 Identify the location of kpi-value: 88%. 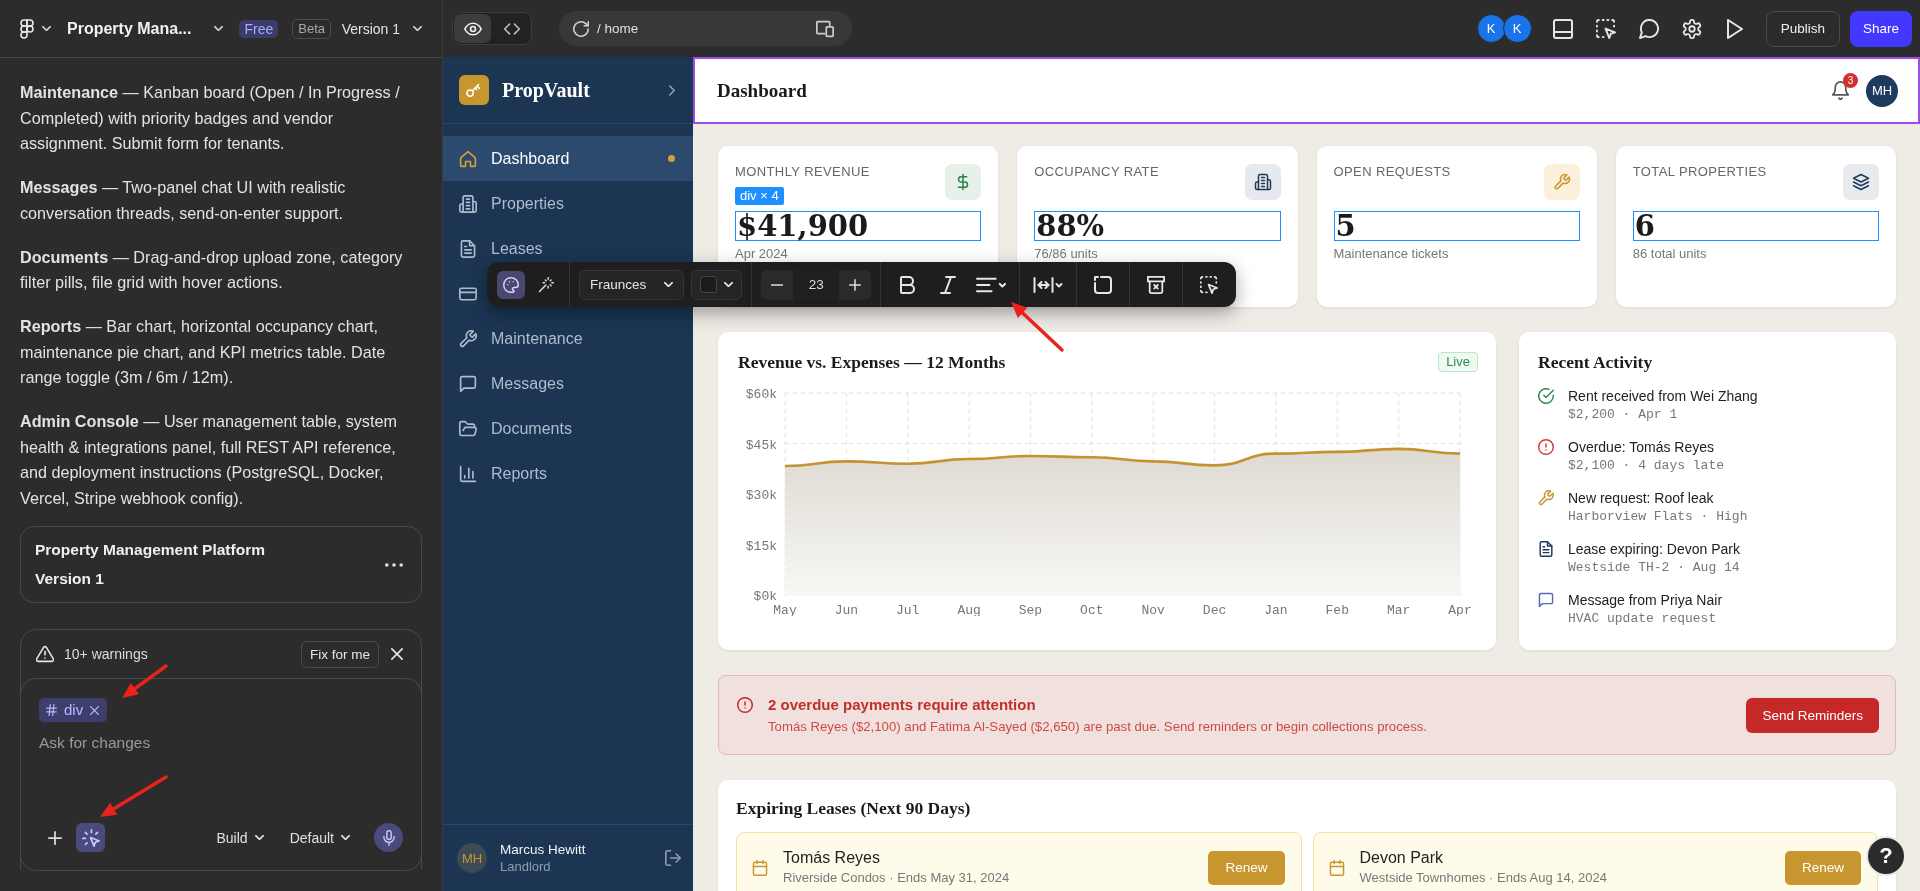
(1157, 226).